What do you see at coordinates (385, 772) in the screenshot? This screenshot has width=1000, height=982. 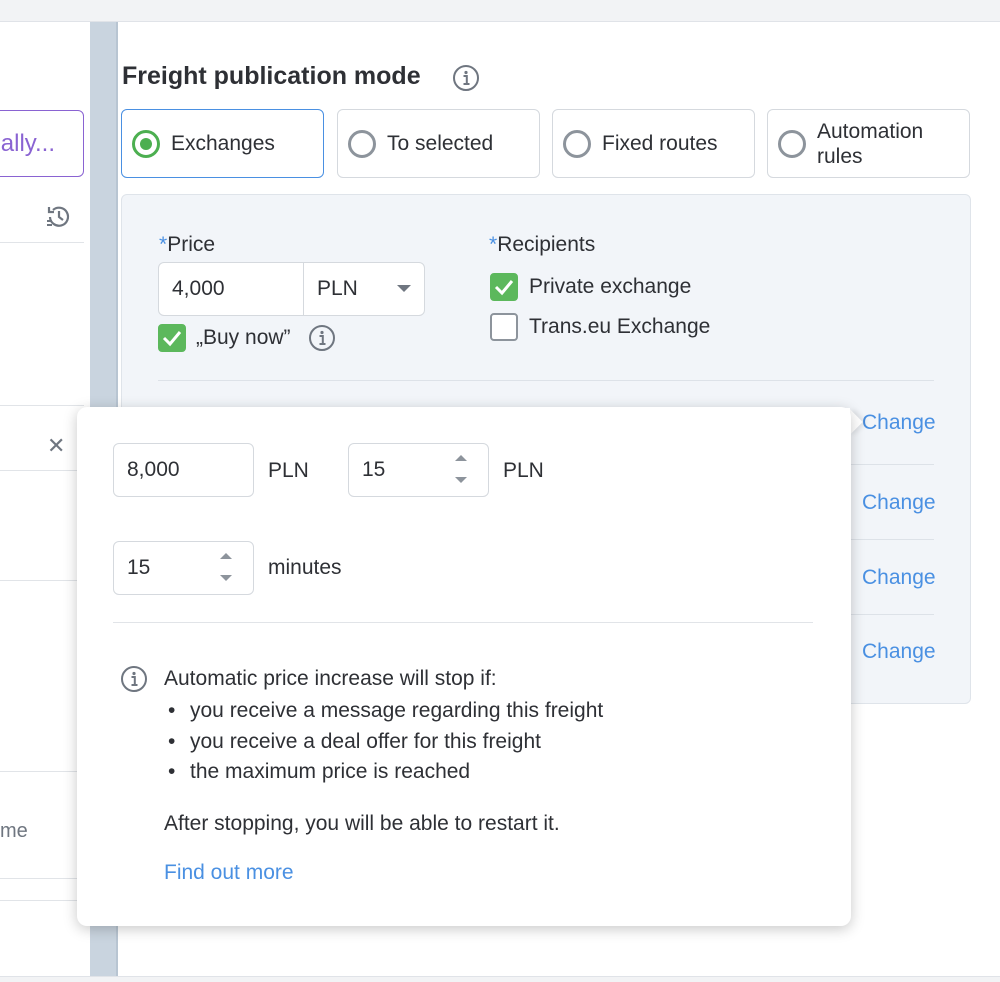 I see `list-item: the maximum price is reached` at bounding box center [385, 772].